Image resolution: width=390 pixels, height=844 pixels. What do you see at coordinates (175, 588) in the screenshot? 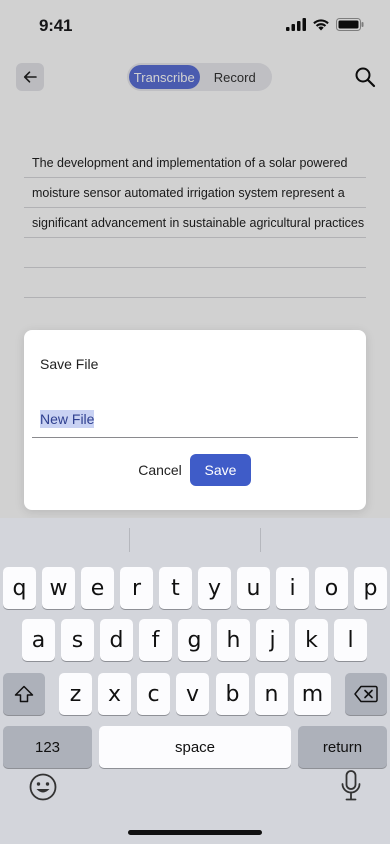
I see `key-t: t` at bounding box center [175, 588].